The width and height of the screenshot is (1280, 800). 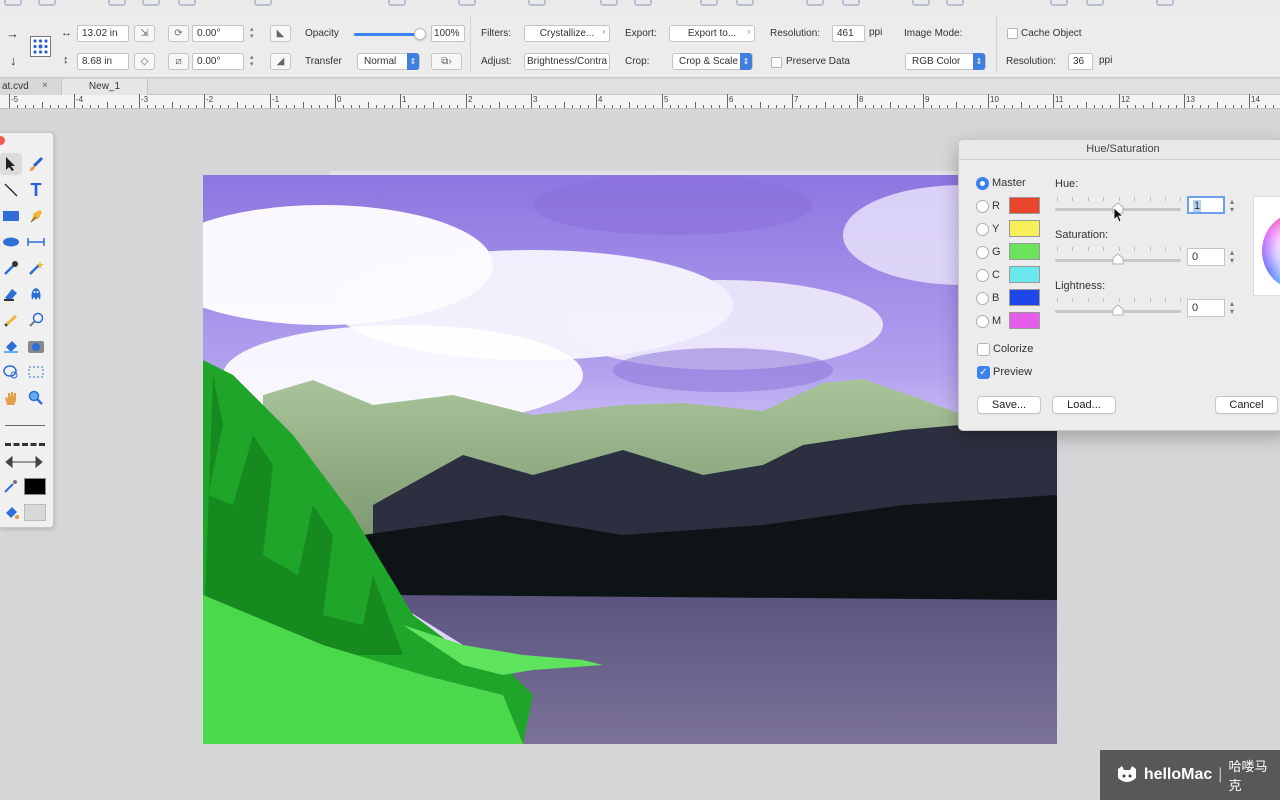 What do you see at coordinates (254, 61) in the screenshot?
I see `skew-stepper: ▴ ▾` at bounding box center [254, 61].